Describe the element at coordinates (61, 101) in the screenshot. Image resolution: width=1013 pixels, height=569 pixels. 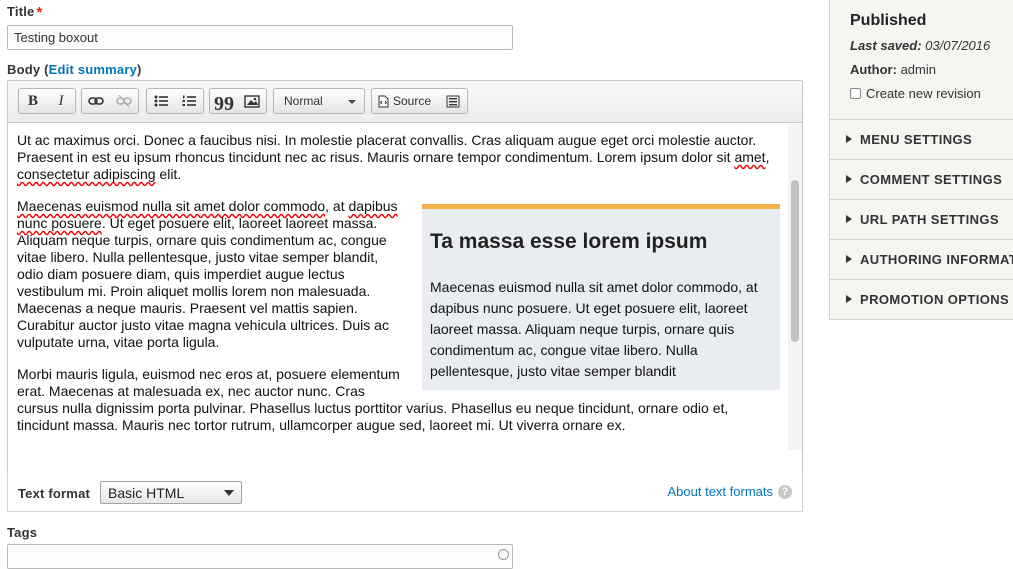
I see `italic-button: I` at that location.